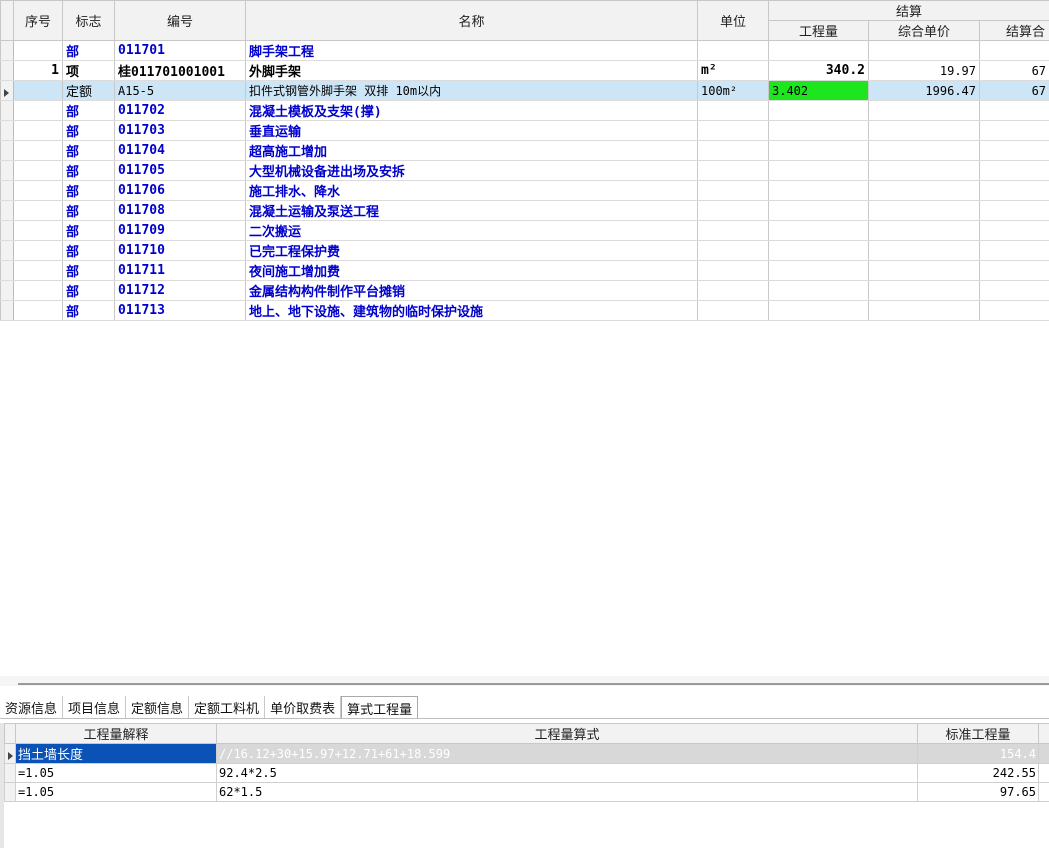 This screenshot has height=848, width=1049. What do you see at coordinates (471, 130) in the screenshot?
I see `name-cell: 垂直运输` at bounding box center [471, 130].